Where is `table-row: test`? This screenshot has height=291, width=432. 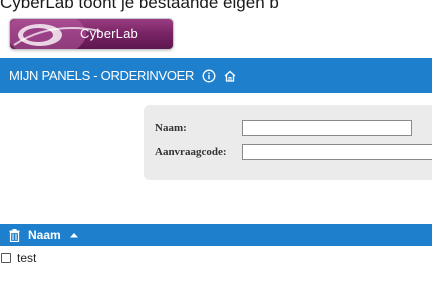
table-row: test is located at coordinates (18, 257).